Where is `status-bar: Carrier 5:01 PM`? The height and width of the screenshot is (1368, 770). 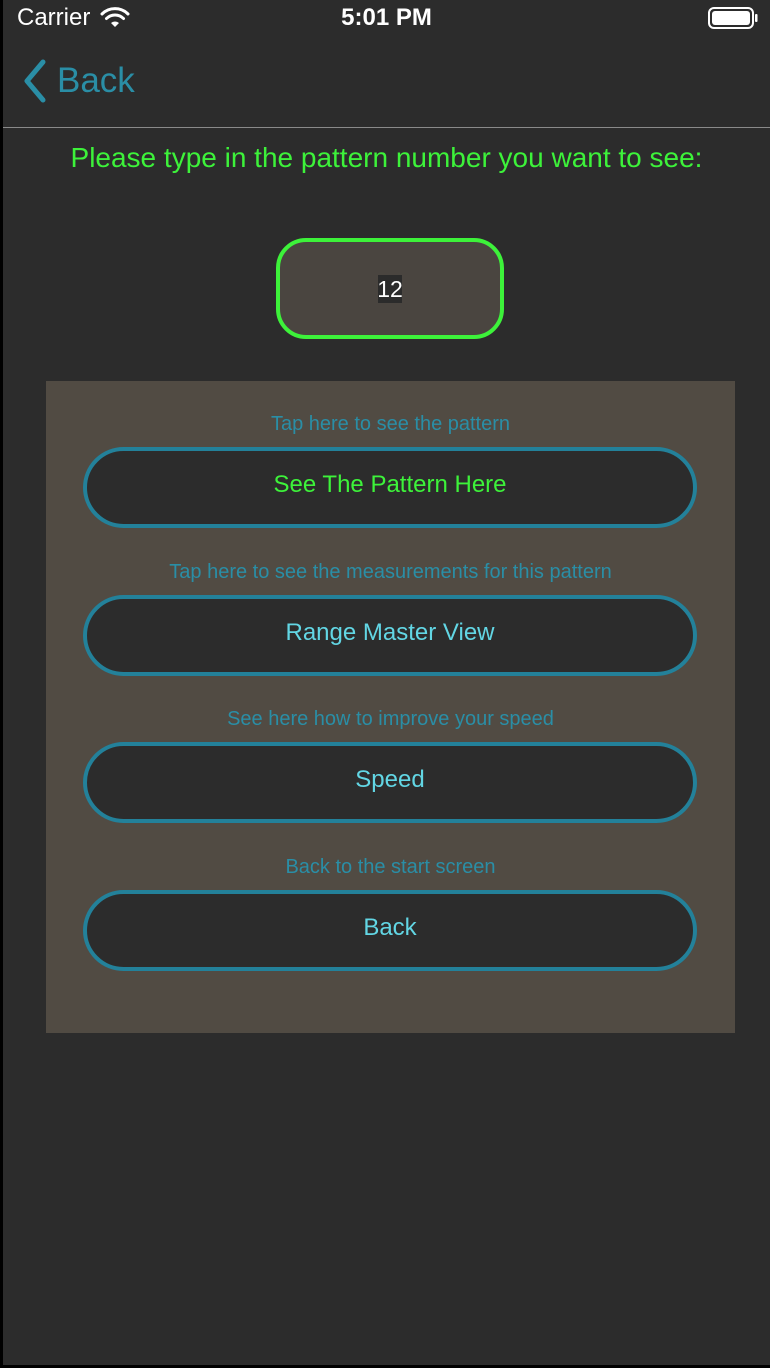 status-bar: Carrier 5:01 PM is located at coordinates (386, 20).